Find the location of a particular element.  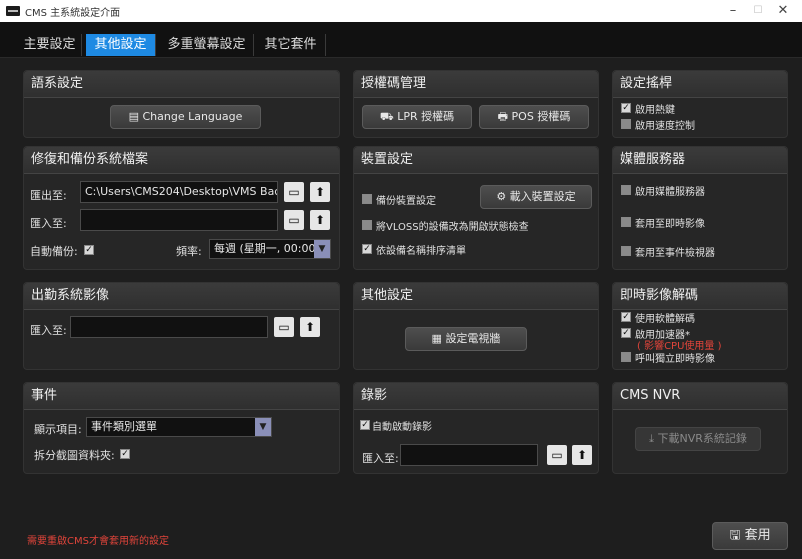

media-server-checkbox is located at coordinates (626, 190).